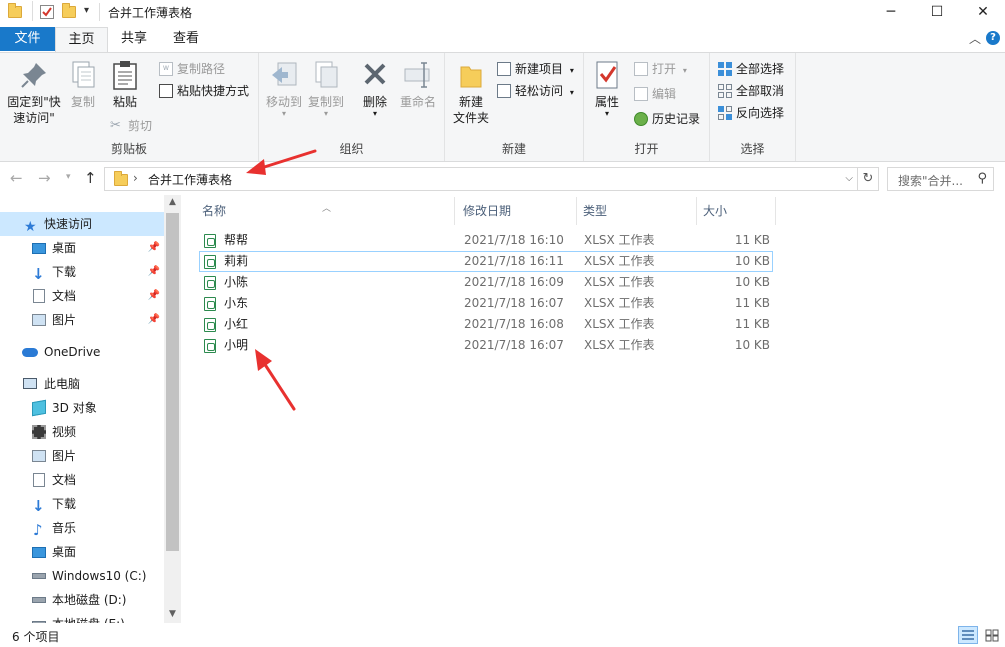  What do you see at coordinates (752, 240) in the screenshot?
I see `file-size: 11 KB` at bounding box center [752, 240].